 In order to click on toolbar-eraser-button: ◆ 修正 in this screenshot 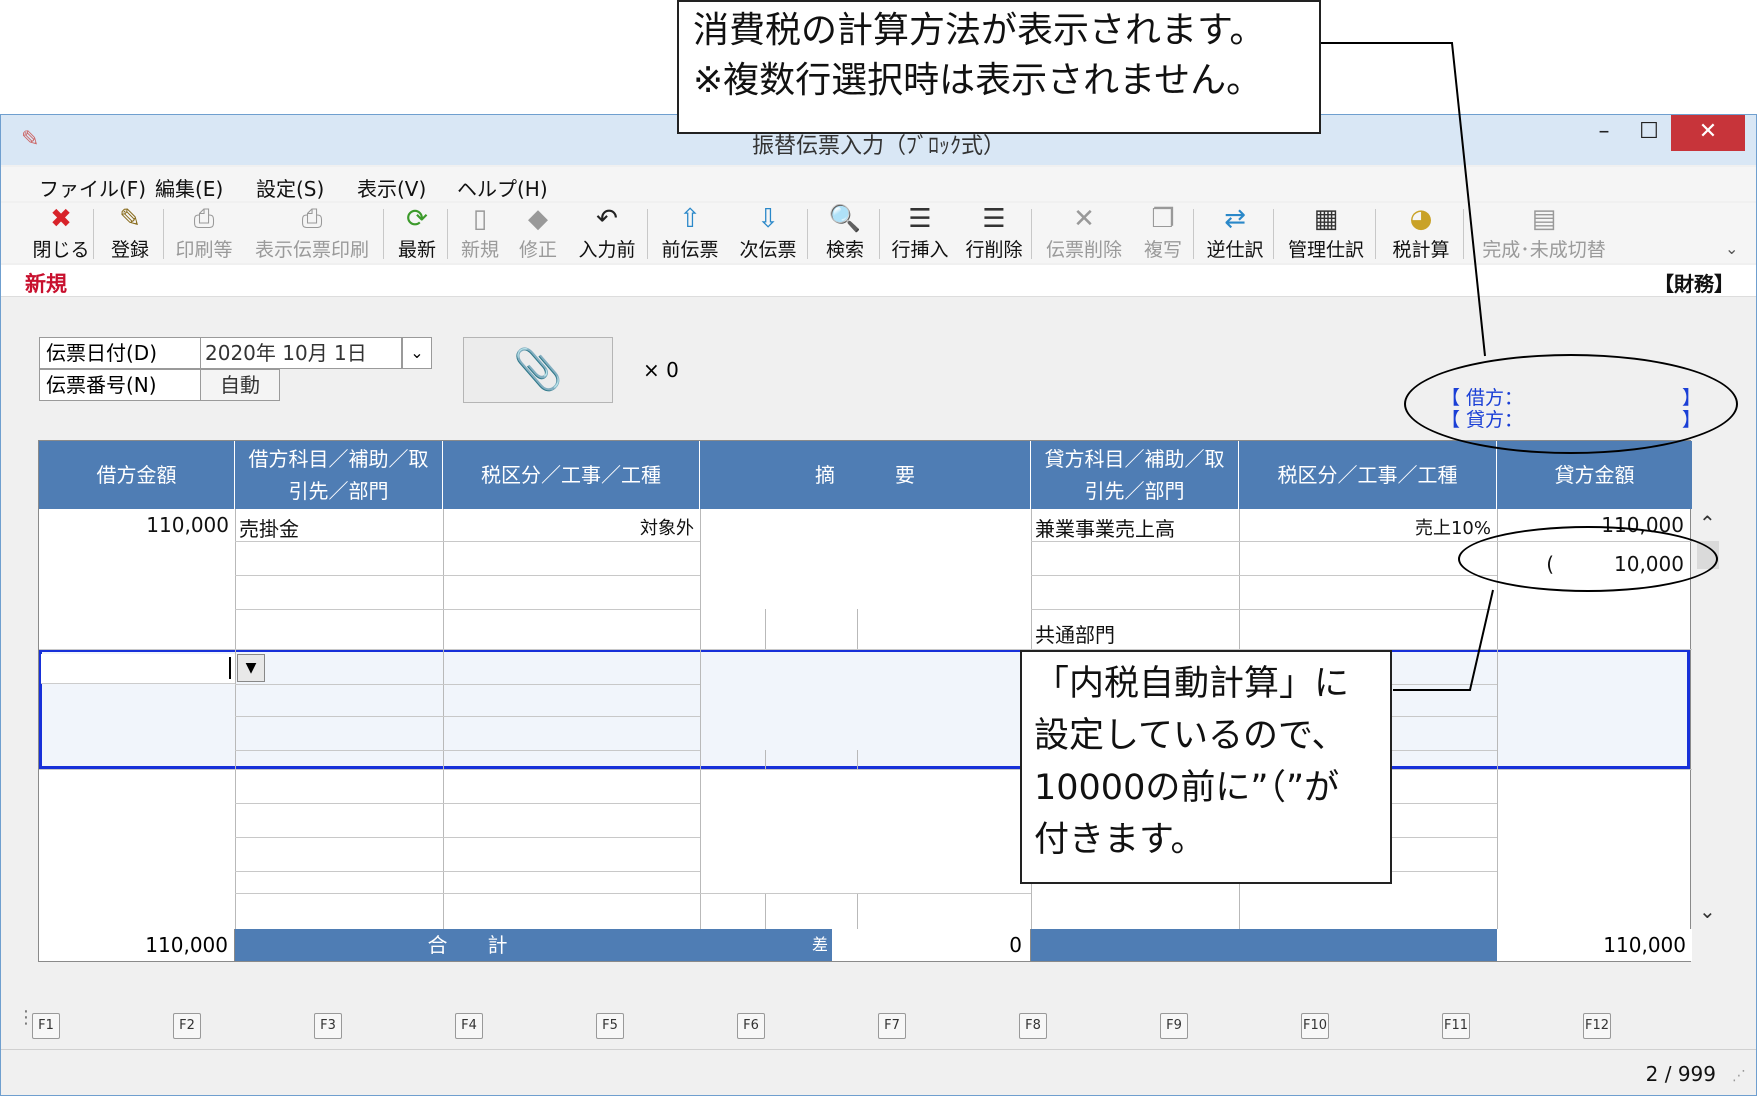, I will do `click(538, 233)`.